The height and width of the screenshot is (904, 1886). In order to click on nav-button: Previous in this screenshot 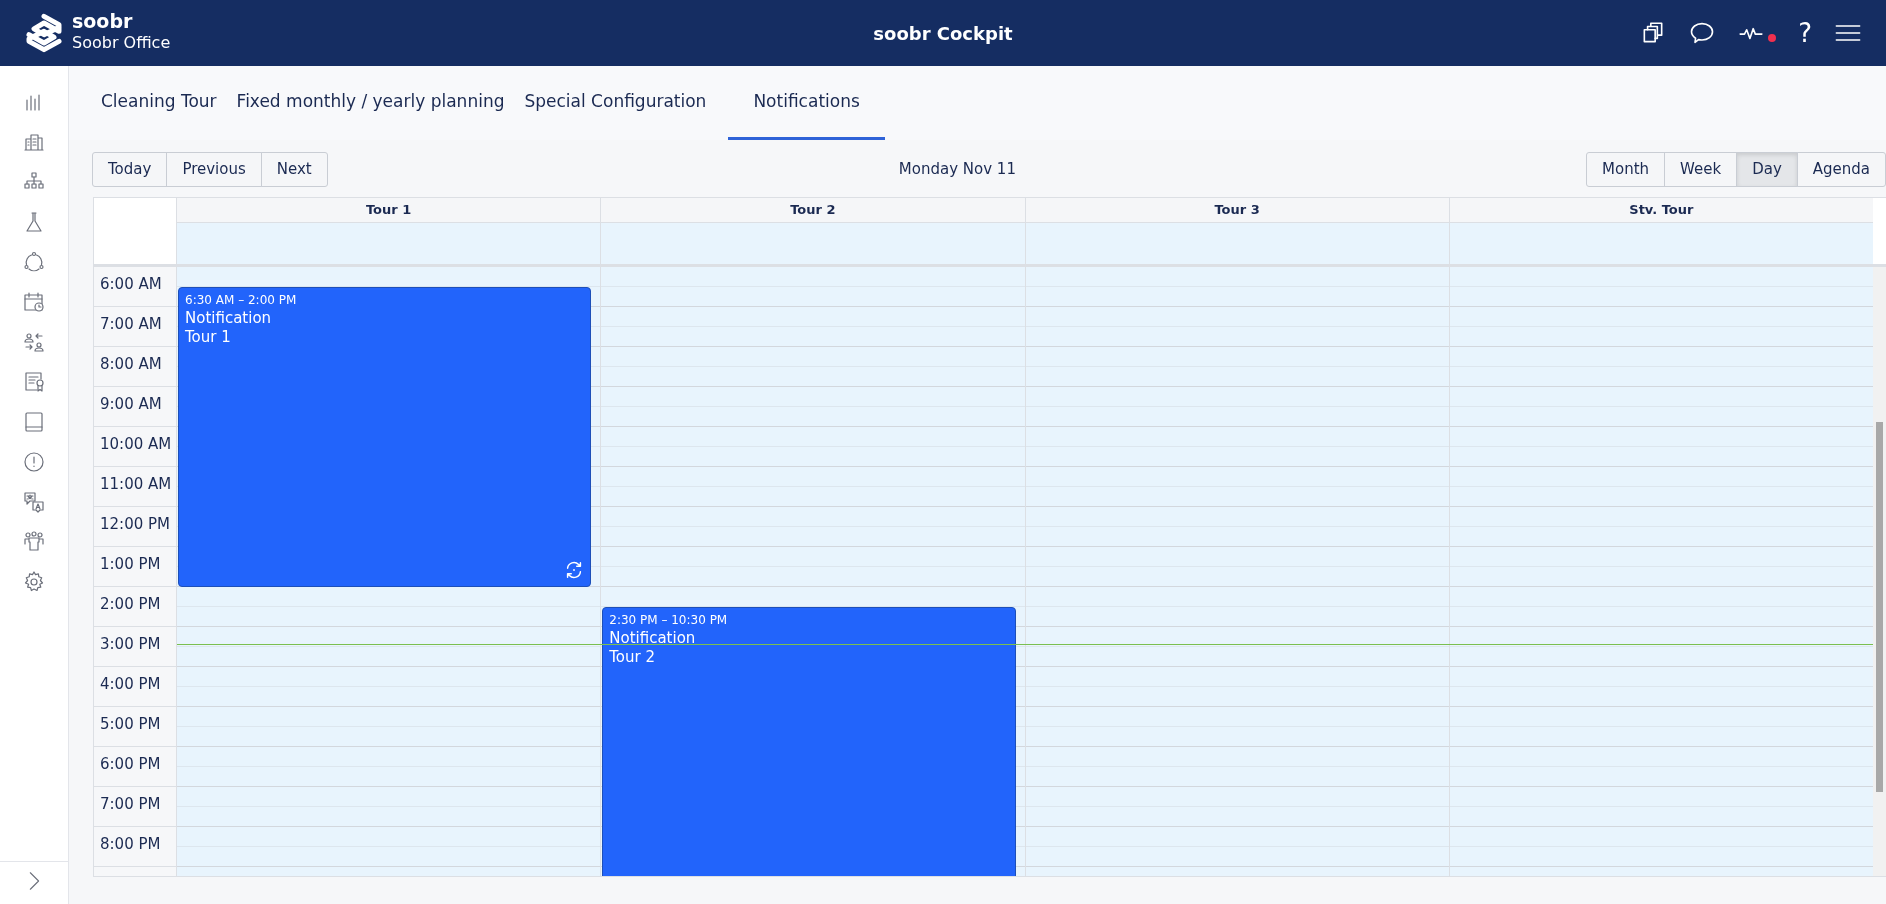, I will do `click(214, 169)`.